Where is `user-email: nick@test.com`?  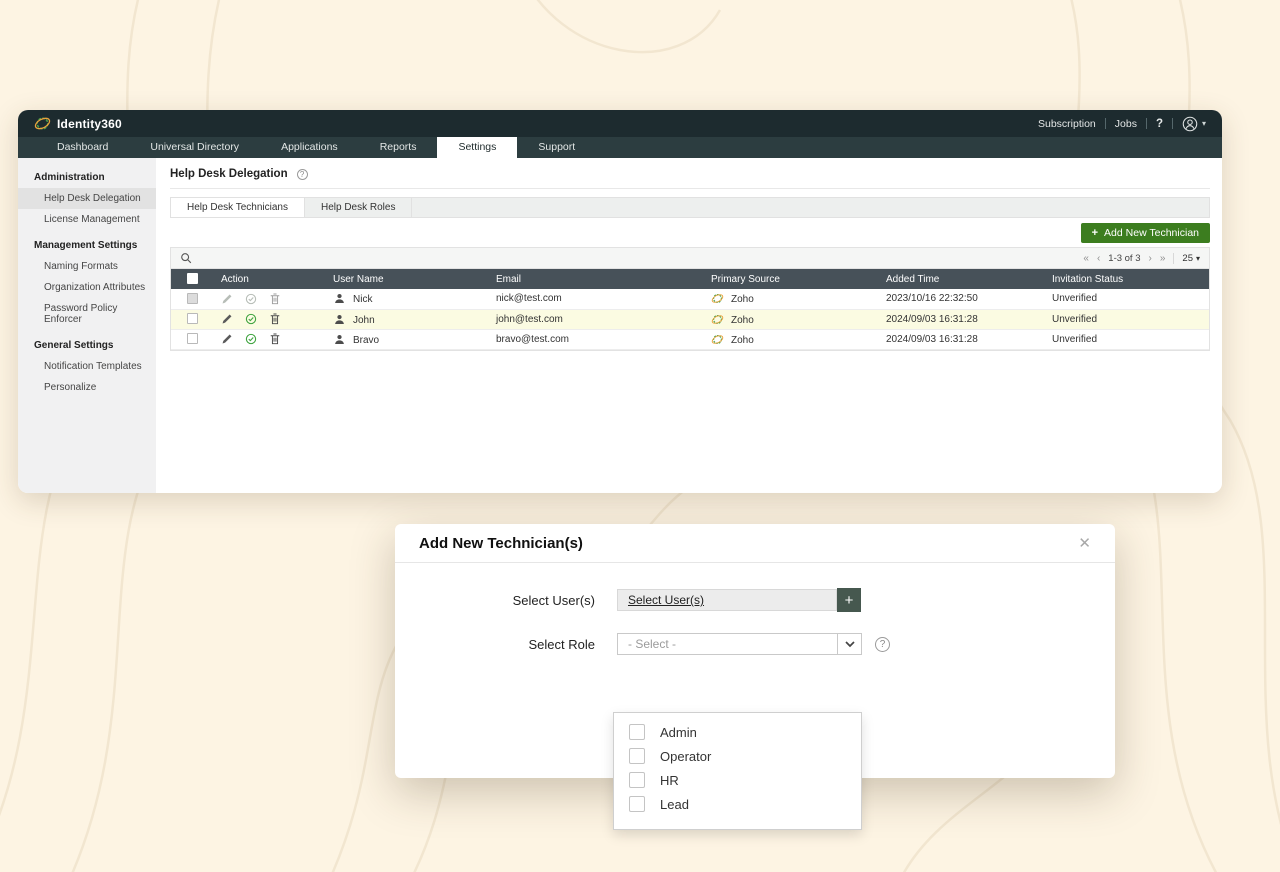 user-email: nick@test.com is located at coordinates (529, 299).